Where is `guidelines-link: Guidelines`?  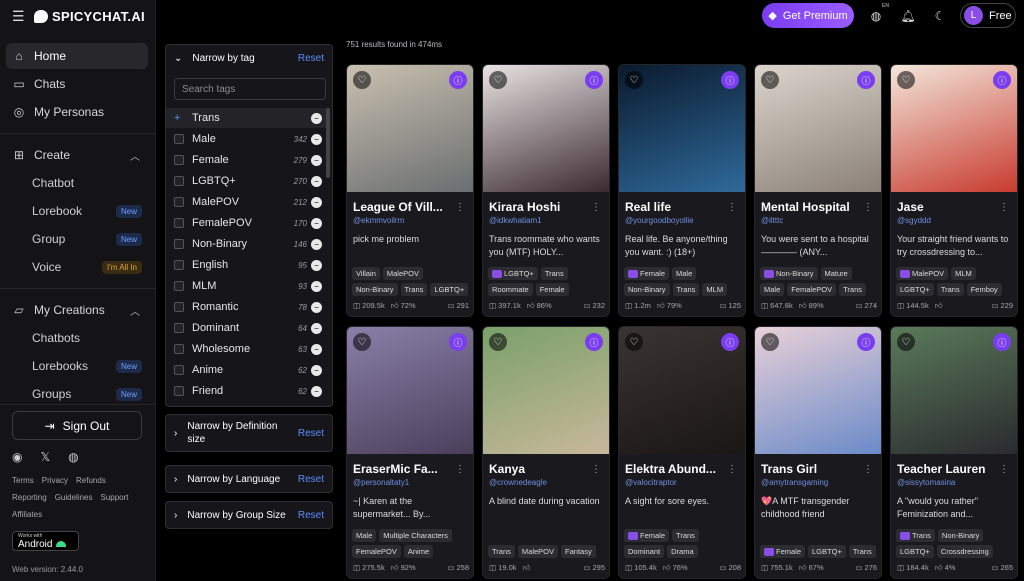 guidelines-link: Guidelines is located at coordinates (74, 497).